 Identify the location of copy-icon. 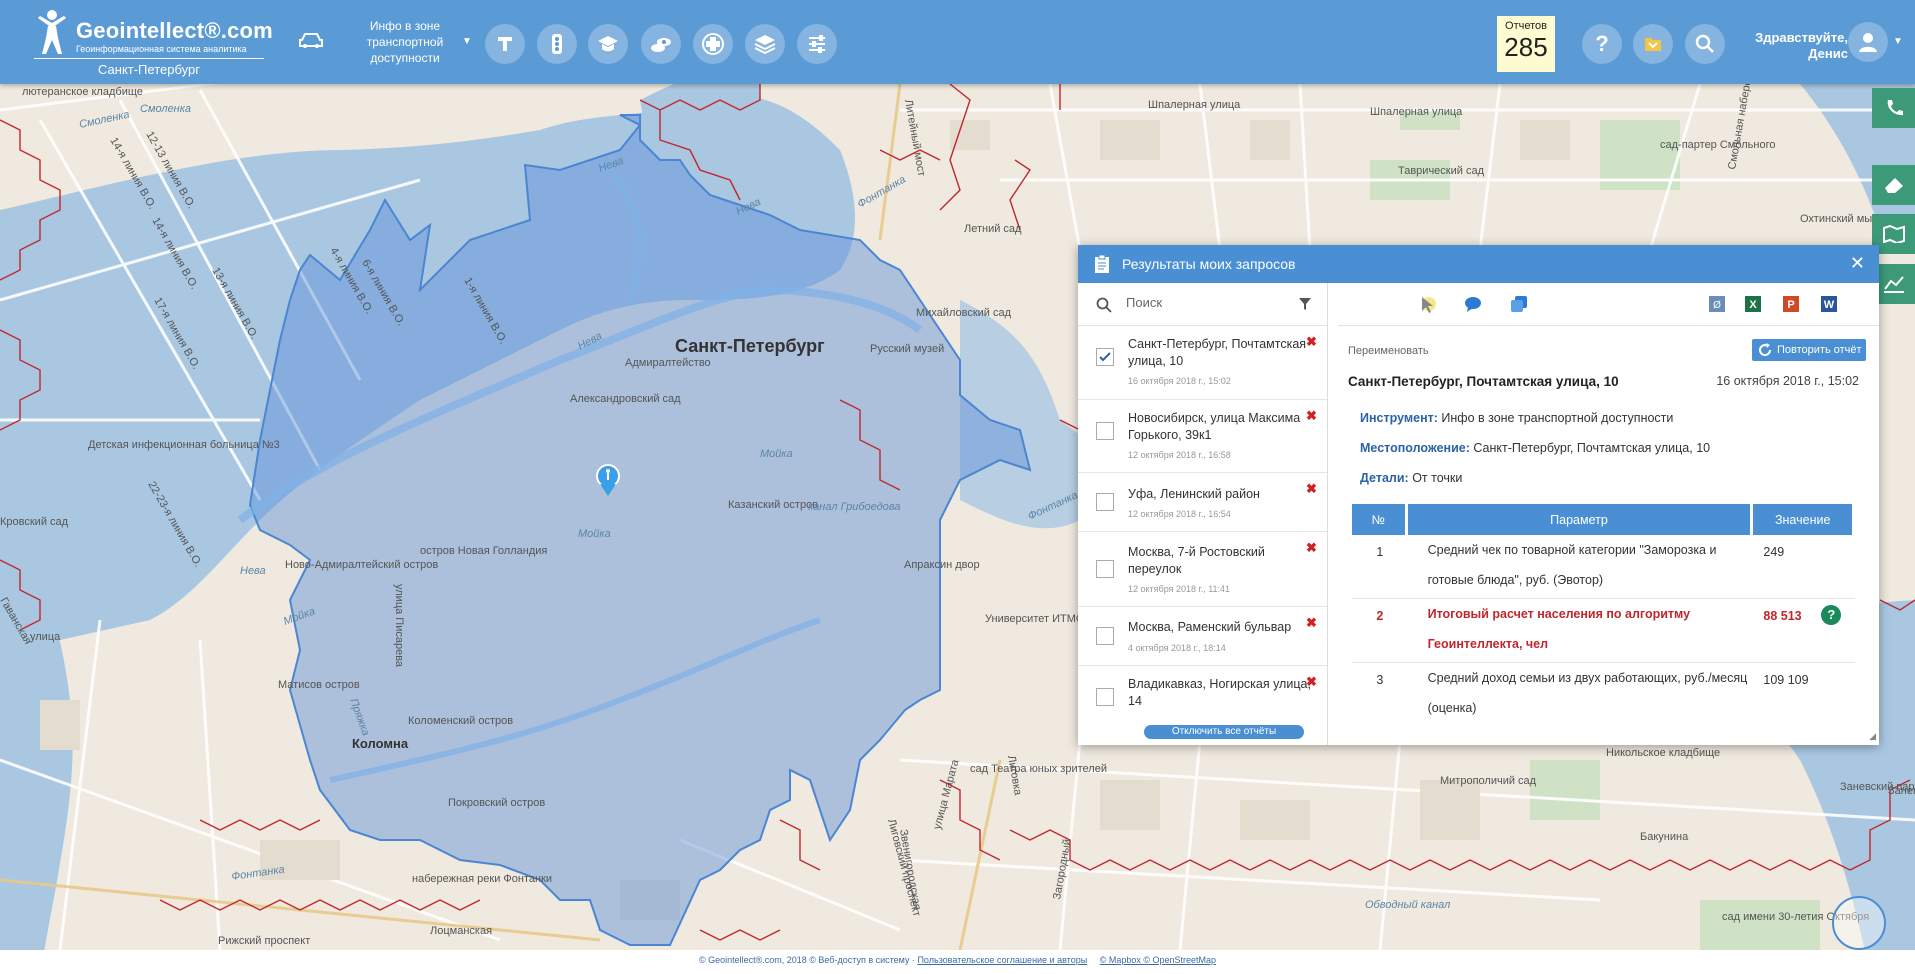
(1519, 304).